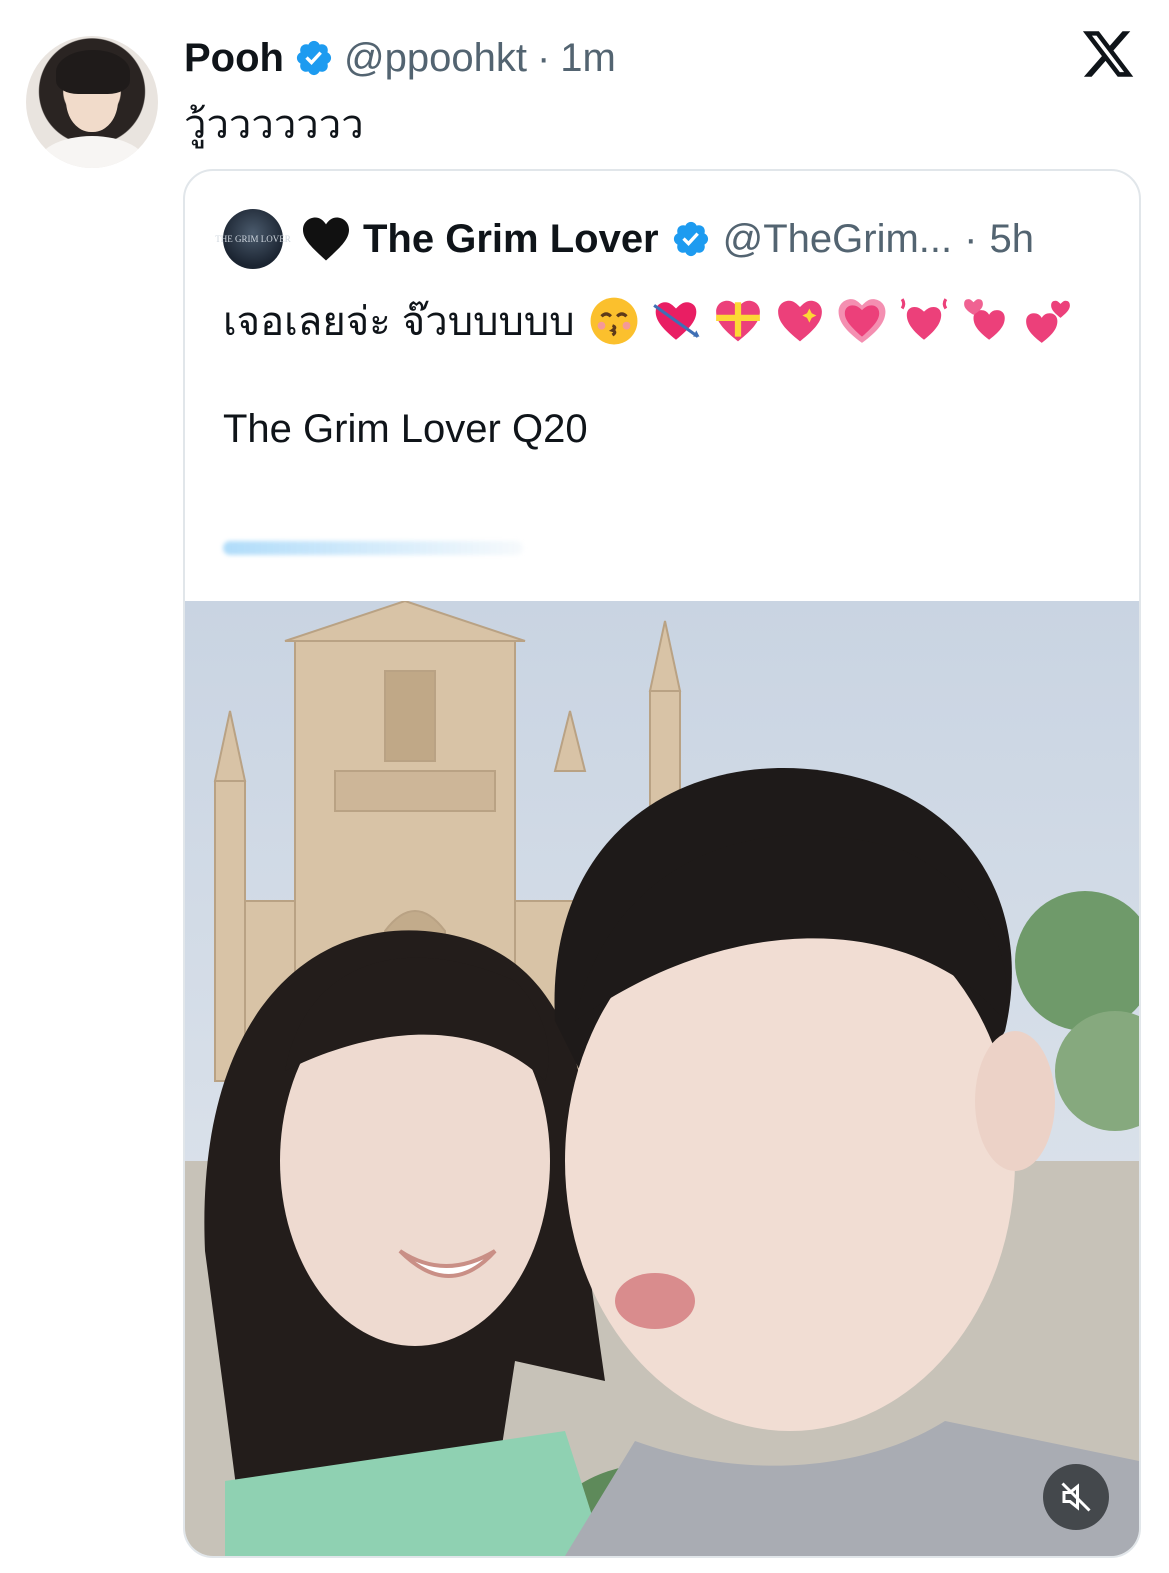  I want to click on blurred-link, so click(373, 548).